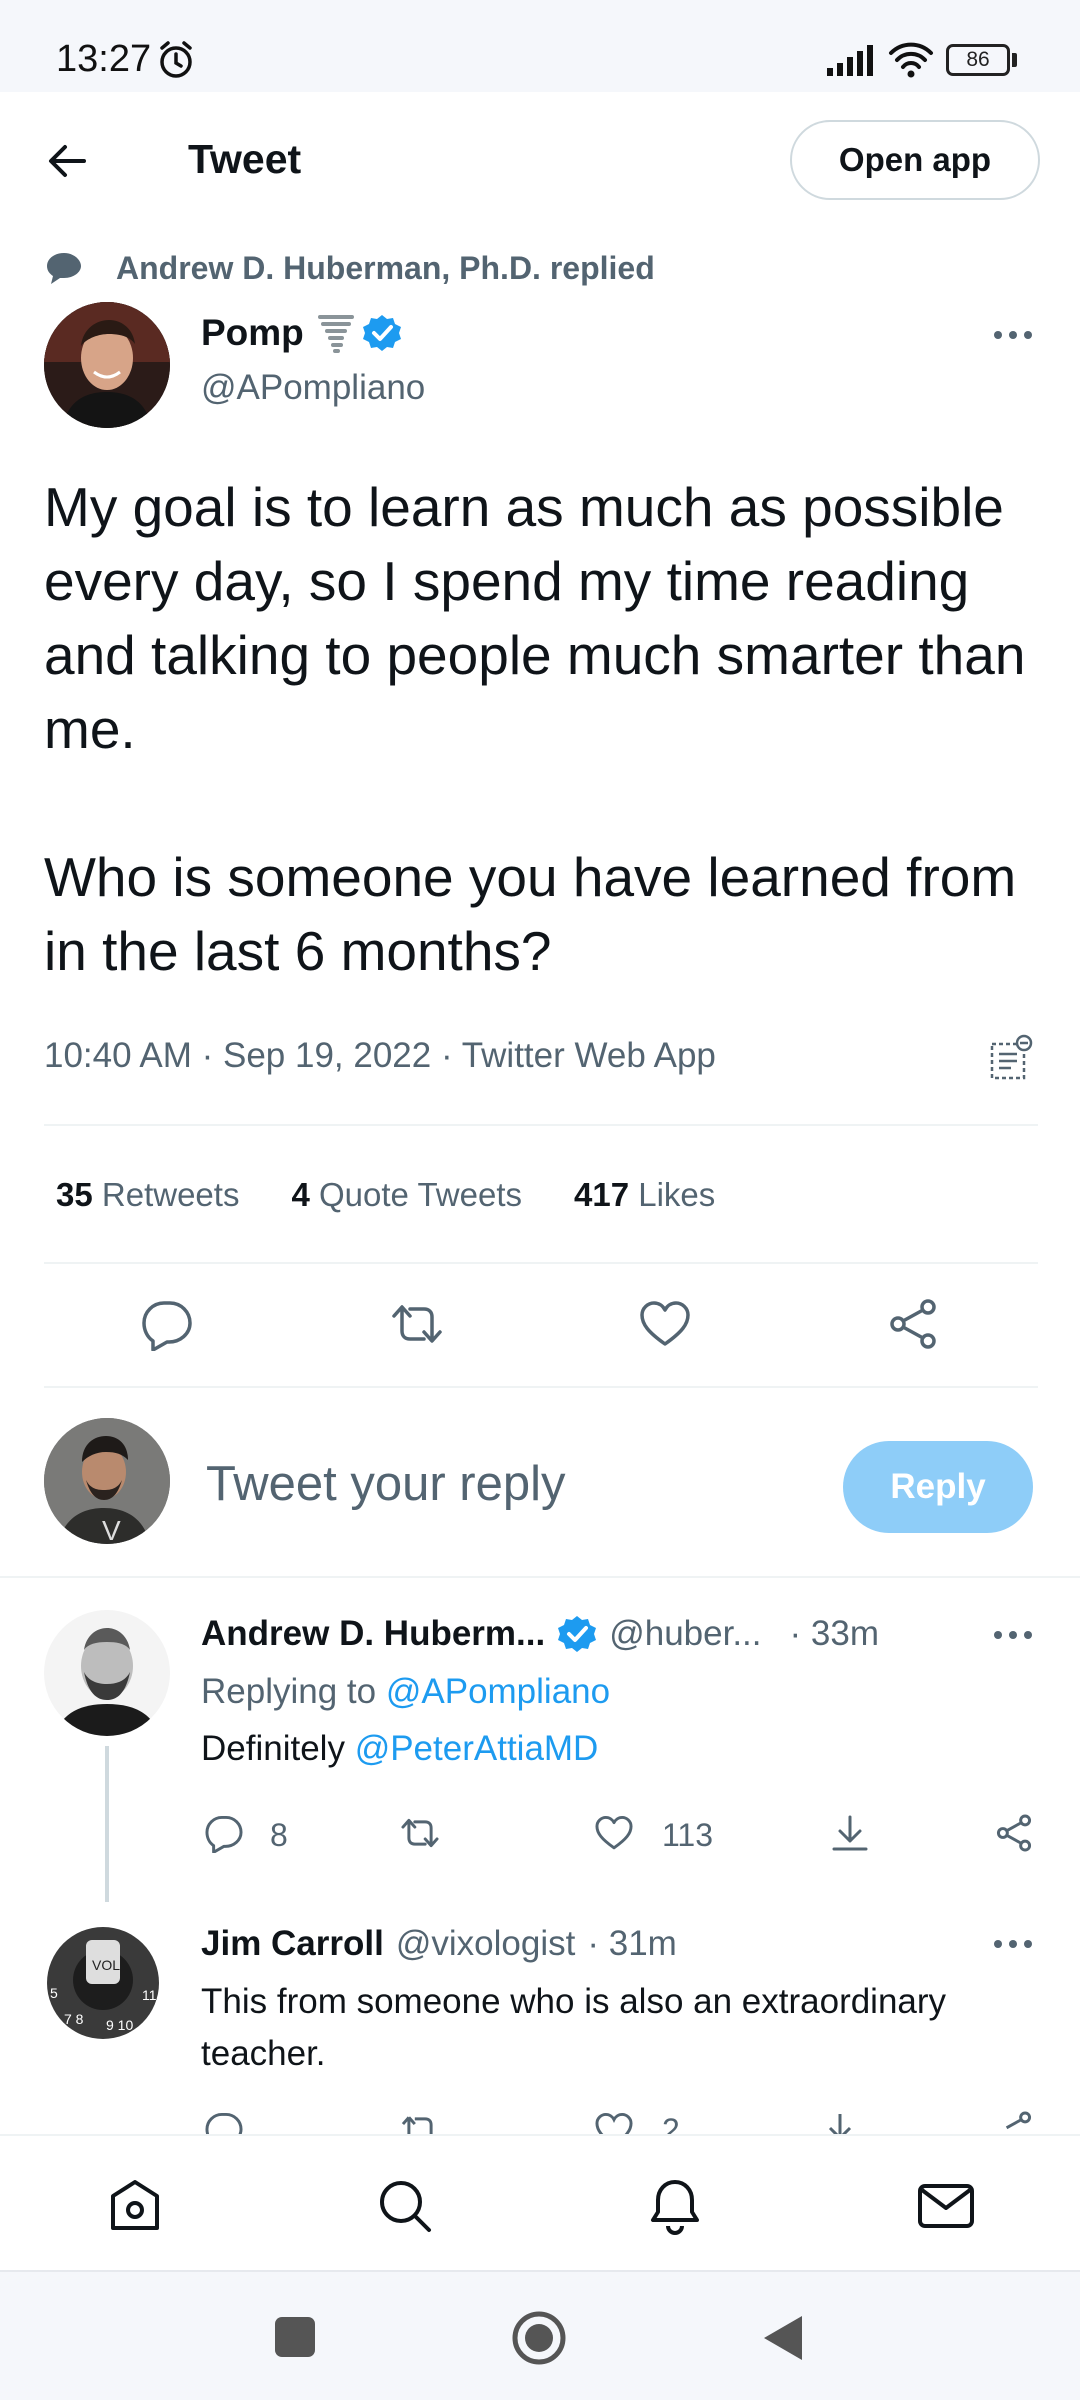 The image size is (1080, 2400). Describe the element at coordinates (675, 2206) in the screenshot. I see `notifications-icon` at that location.